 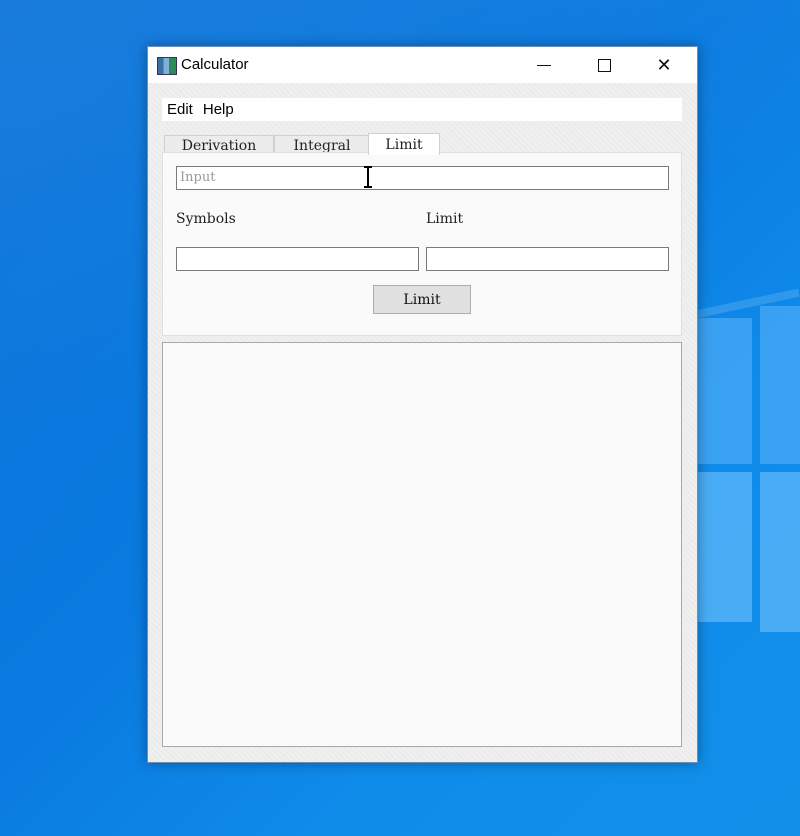 I want to click on limit-label: Limit, so click(x=445, y=219).